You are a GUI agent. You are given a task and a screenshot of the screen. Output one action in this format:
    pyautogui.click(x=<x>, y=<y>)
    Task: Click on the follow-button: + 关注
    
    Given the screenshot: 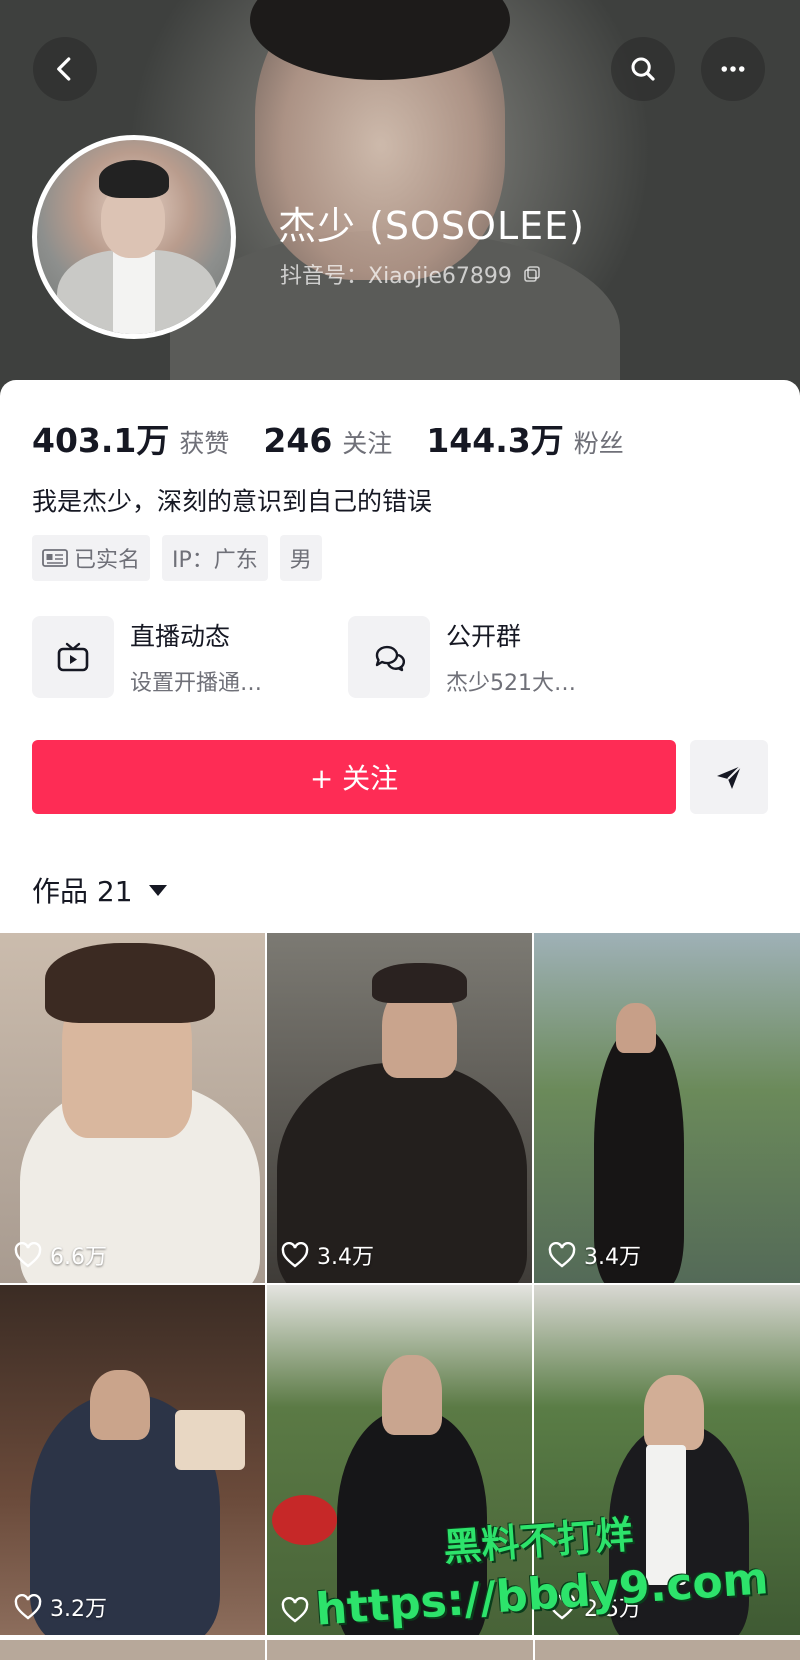 What is the action you would take?
    pyautogui.click(x=354, y=777)
    